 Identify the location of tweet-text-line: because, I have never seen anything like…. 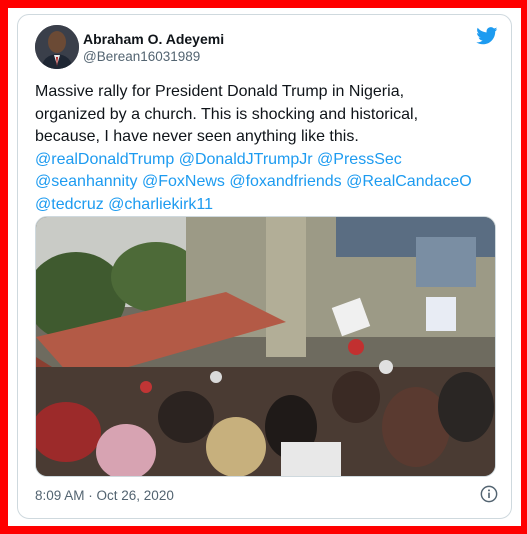
(197, 136).